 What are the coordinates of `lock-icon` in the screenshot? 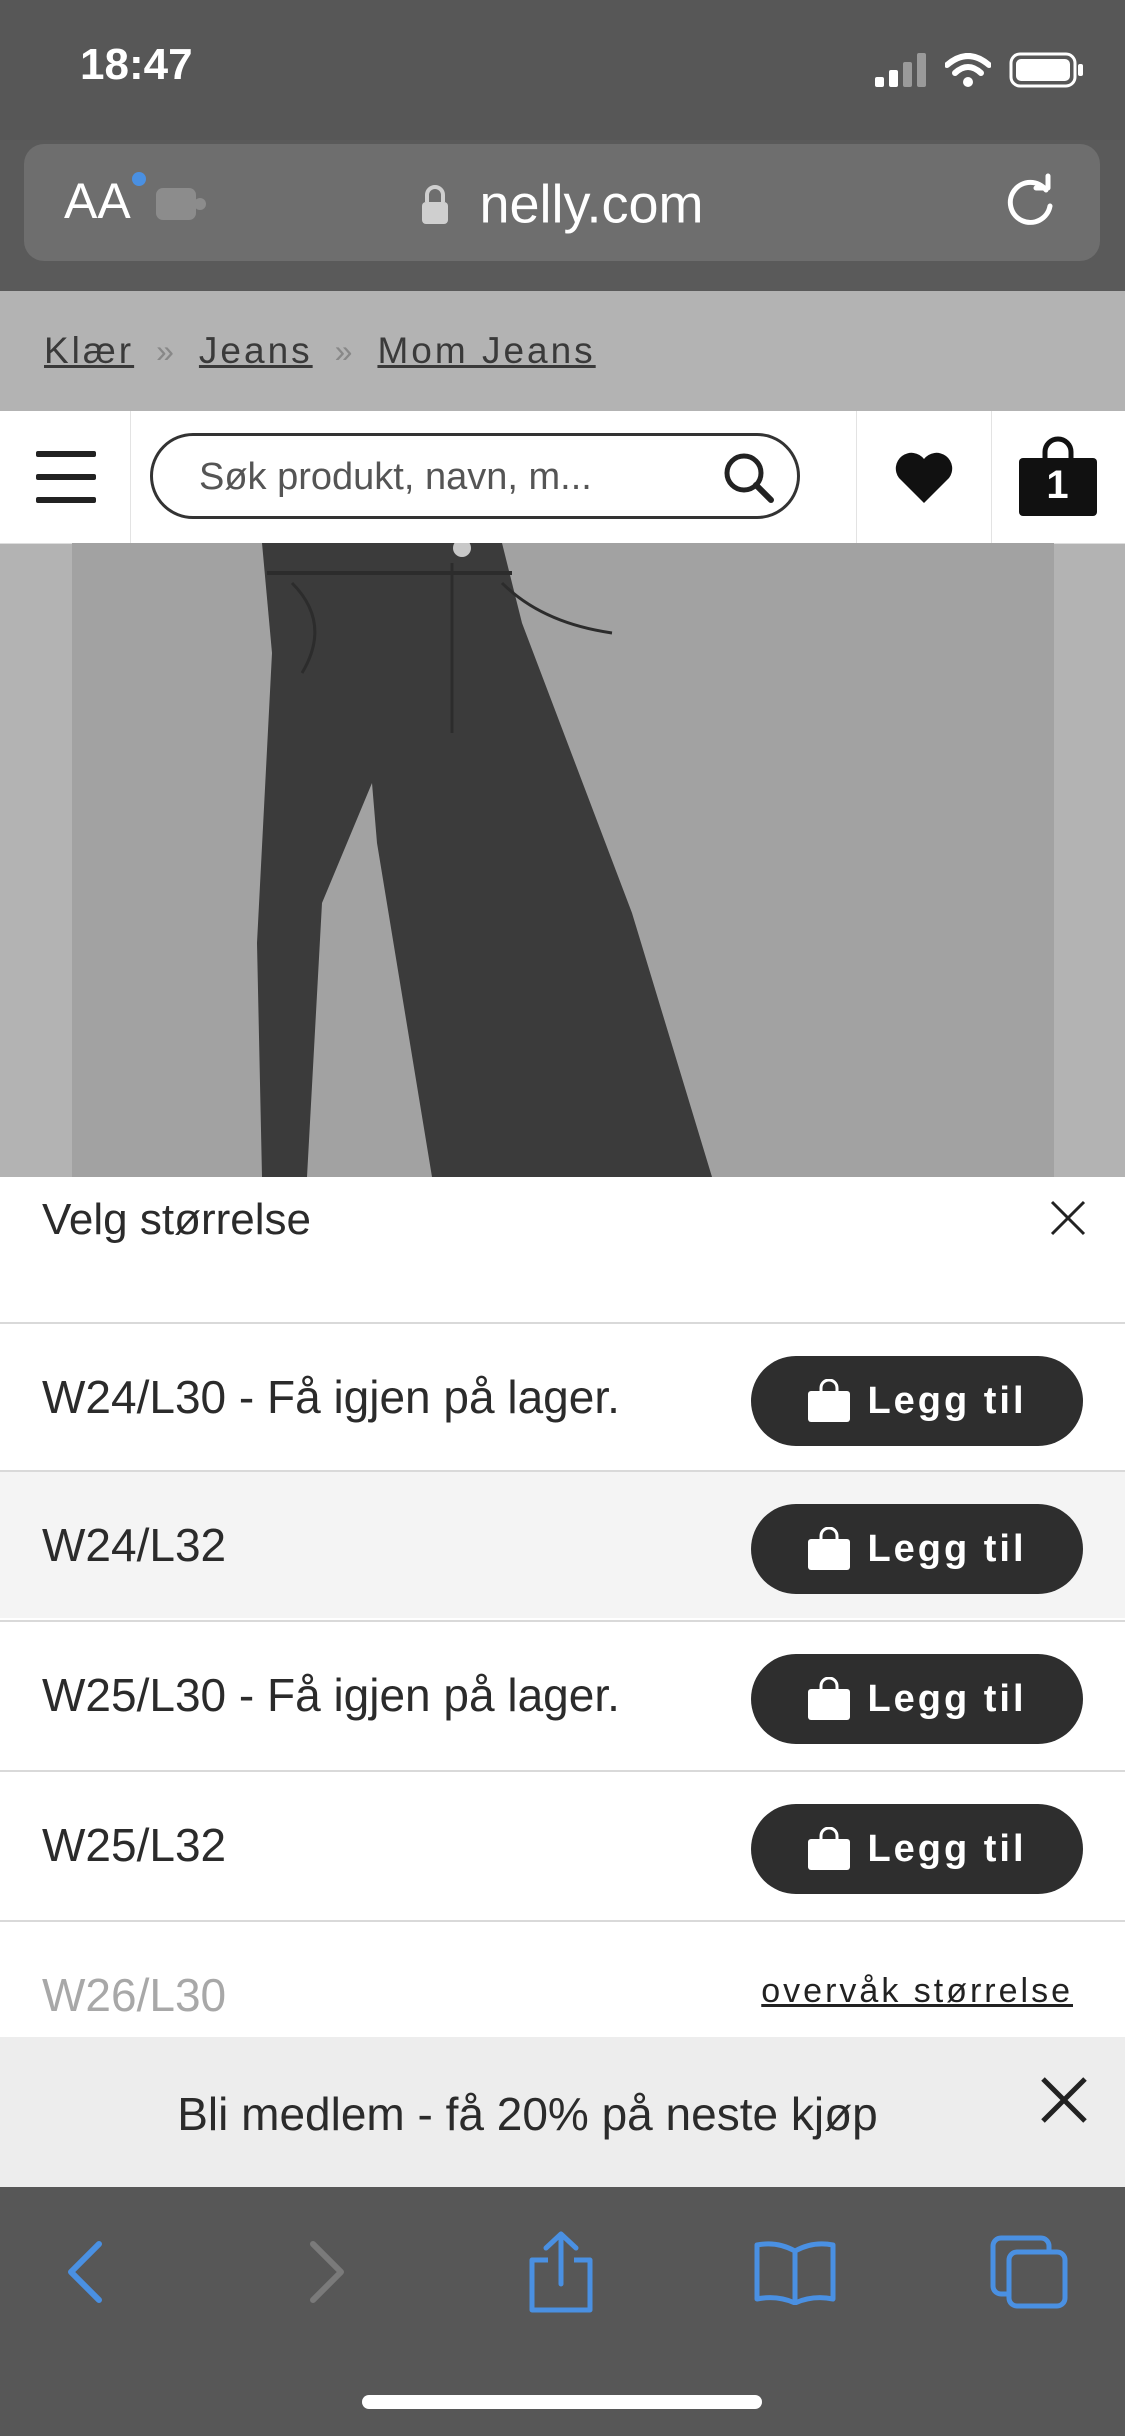 It's located at (435, 204).